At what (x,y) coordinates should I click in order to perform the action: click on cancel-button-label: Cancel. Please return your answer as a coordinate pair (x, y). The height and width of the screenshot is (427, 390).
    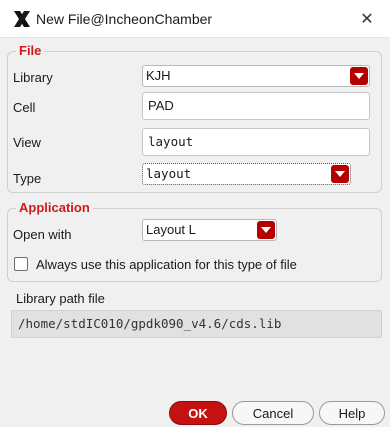
    Looking at the image, I should click on (273, 413).